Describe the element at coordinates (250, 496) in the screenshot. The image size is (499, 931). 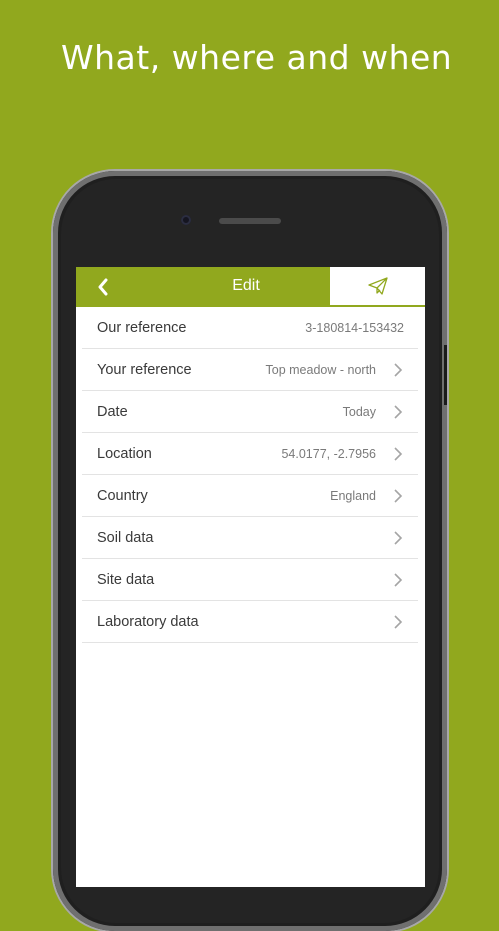
I see `list-item-country: Country England` at that location.